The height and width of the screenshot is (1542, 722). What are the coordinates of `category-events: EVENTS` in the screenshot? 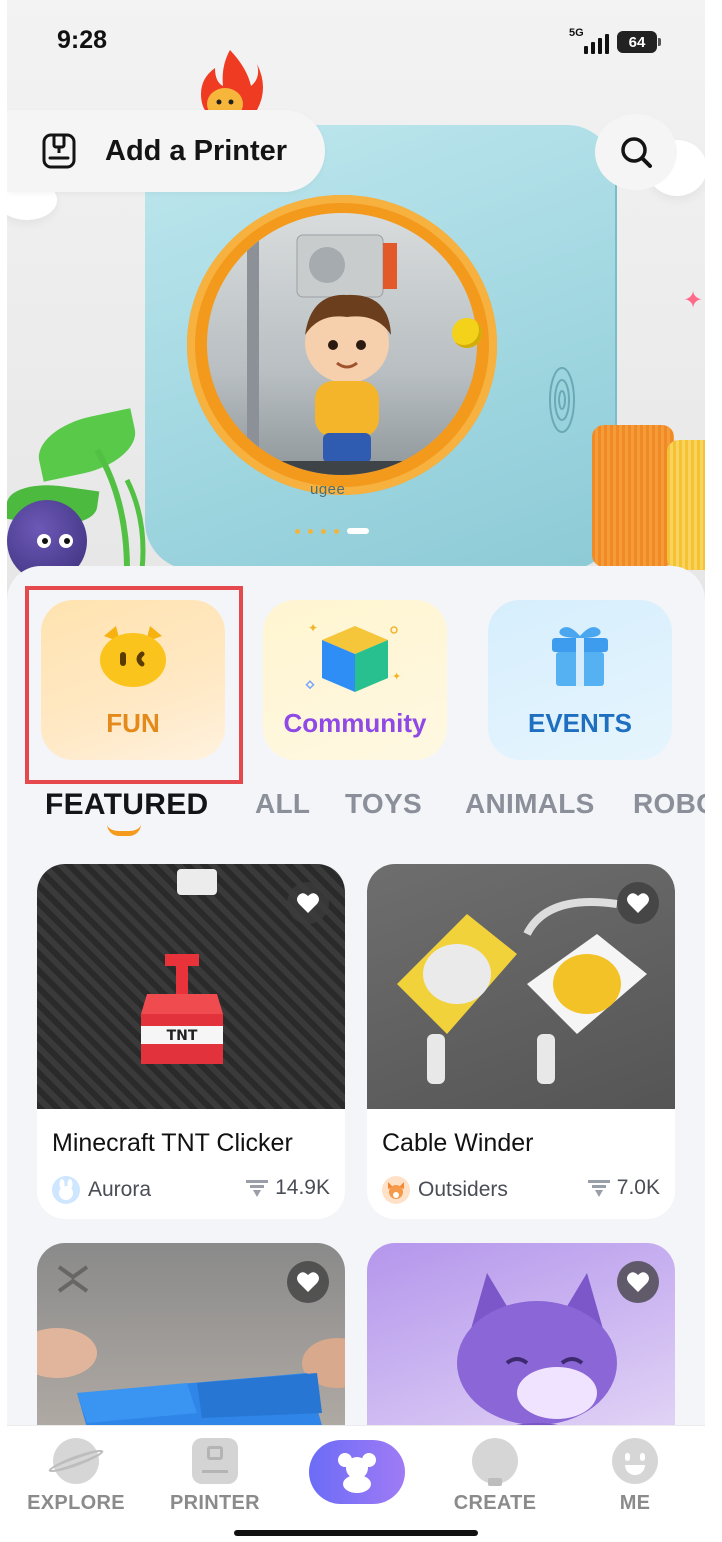 It's located at (580, 680).